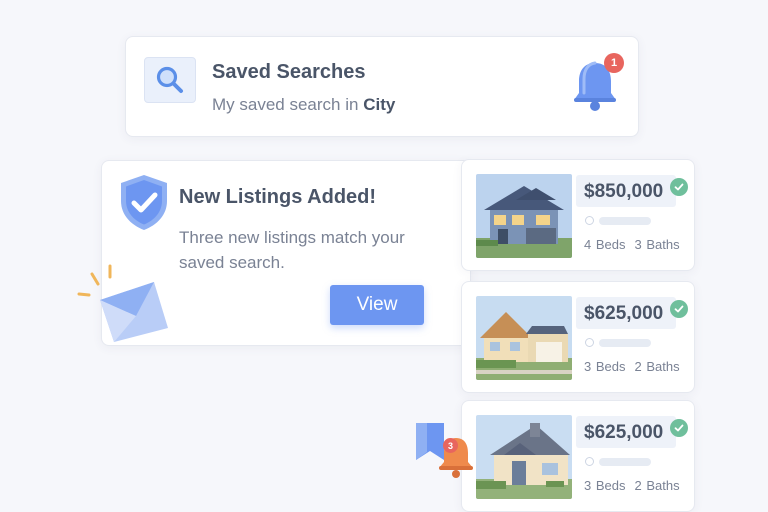 This screenshot has width=768, height=512. What do you see at coordinates (122, 303) in the screenshot?
I see `paper-plane-mail-icon` at bounding box center [122, 303].